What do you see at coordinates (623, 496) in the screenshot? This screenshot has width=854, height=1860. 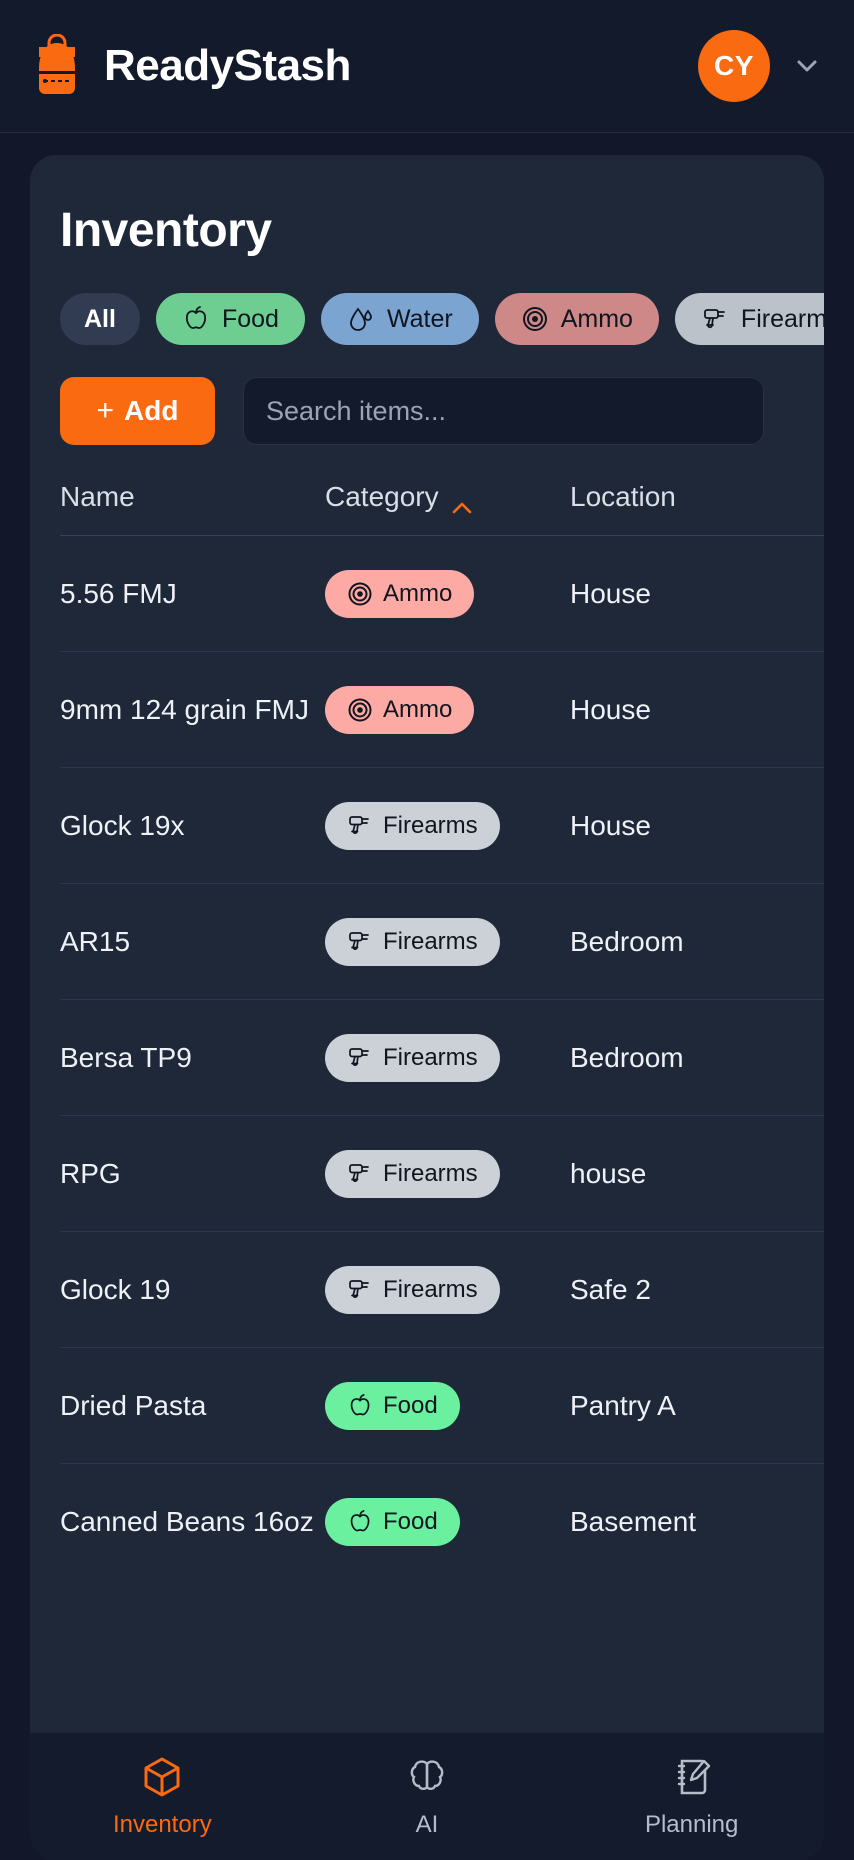 I see `column-header-label: Location` at bounding box center [623, 496].